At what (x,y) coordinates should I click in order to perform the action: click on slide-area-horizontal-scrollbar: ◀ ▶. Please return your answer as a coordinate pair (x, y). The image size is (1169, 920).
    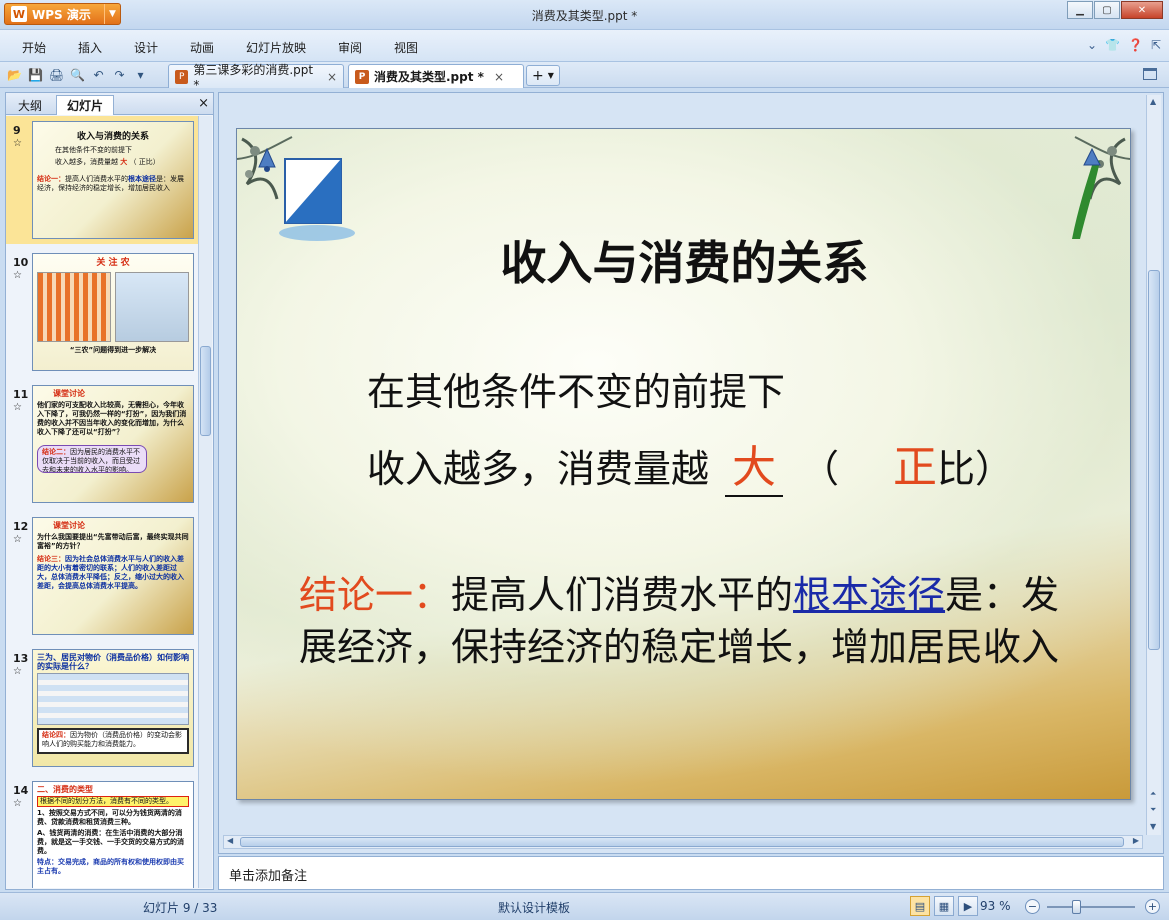
    Looking at the image, I should click on (683, 842).